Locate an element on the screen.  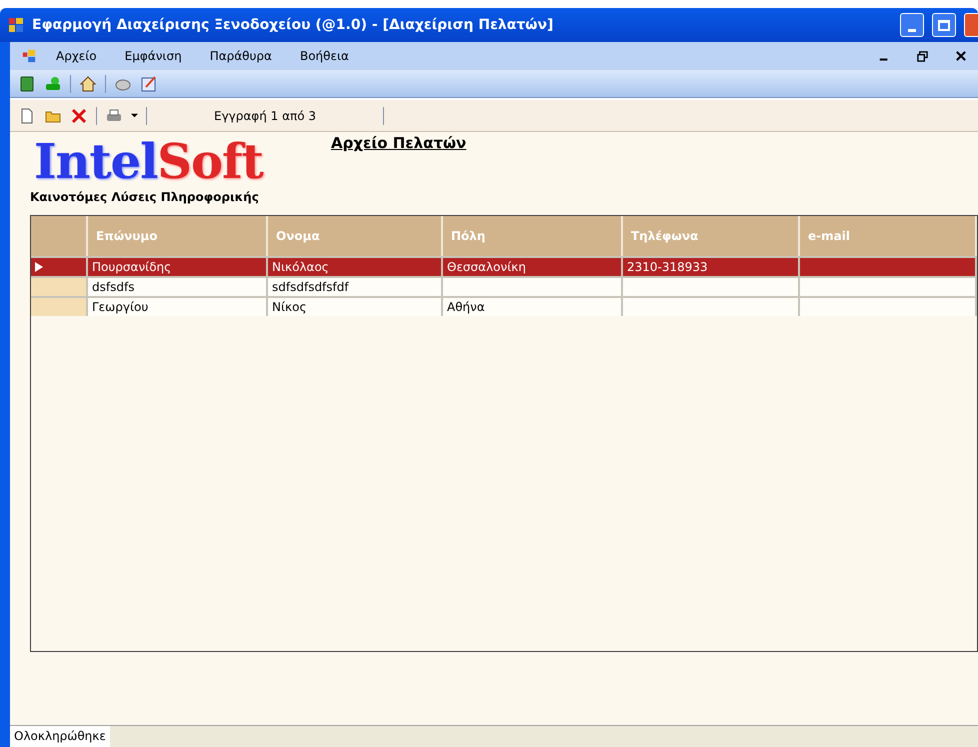
close-icon is located at coordinates (961, 56).